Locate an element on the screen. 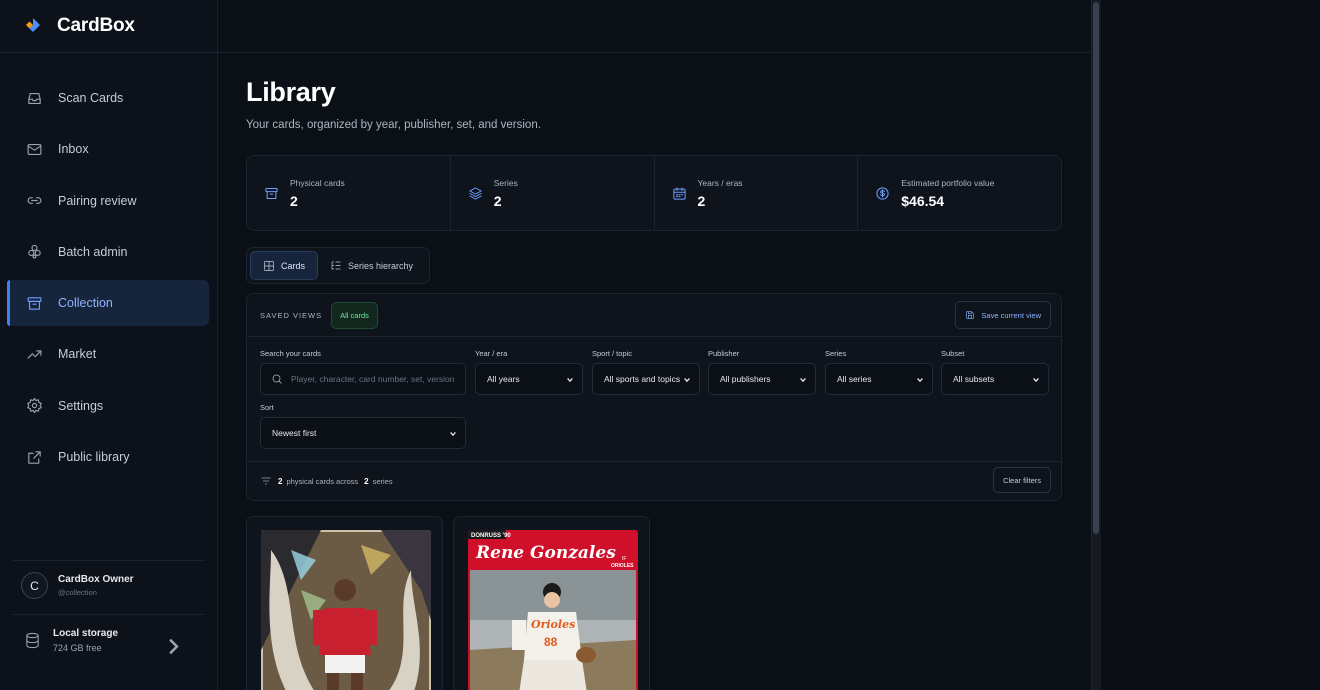 The image size is (1320, 690). sidebar-item-pairing-review: Pairing review is located at coordinates (108, 201).